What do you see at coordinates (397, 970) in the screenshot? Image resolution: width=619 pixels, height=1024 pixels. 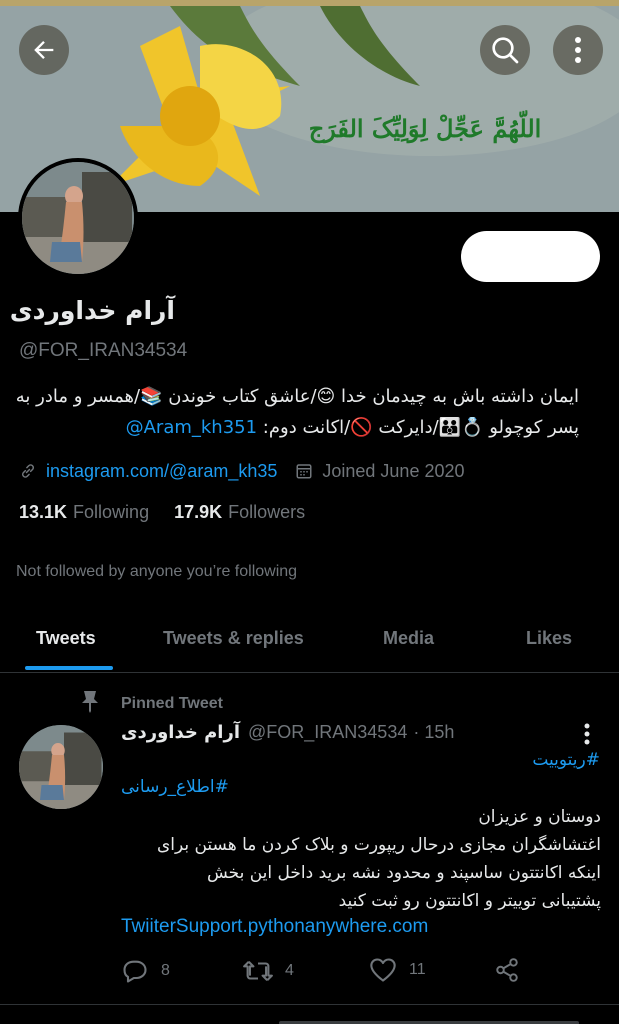 I see `like-action: 11` at bounding box center [397, 970].